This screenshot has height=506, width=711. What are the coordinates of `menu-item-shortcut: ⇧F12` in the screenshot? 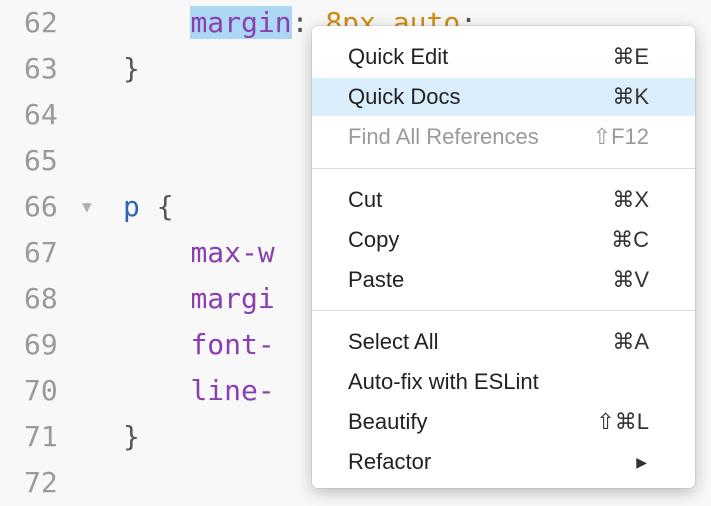 It's located at (620, 136).